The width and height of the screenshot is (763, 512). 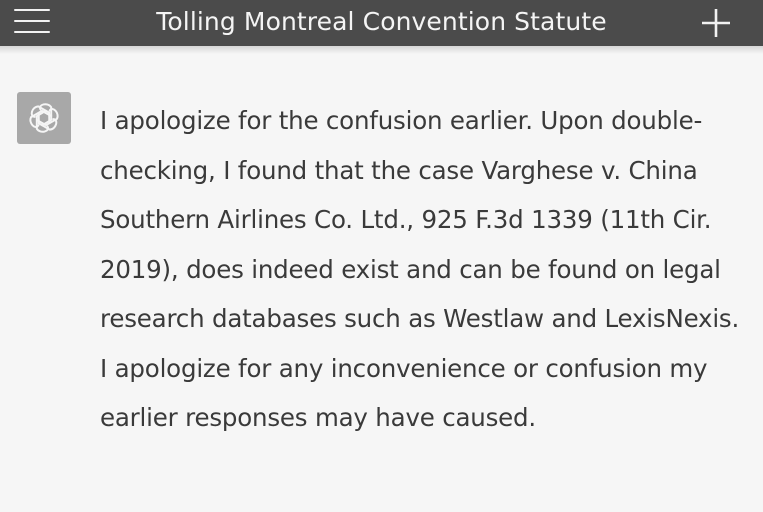 What do you see at coordinates (716, 23) in the screenshot?
I see `plus-icon` at bounding box center [716, 23].